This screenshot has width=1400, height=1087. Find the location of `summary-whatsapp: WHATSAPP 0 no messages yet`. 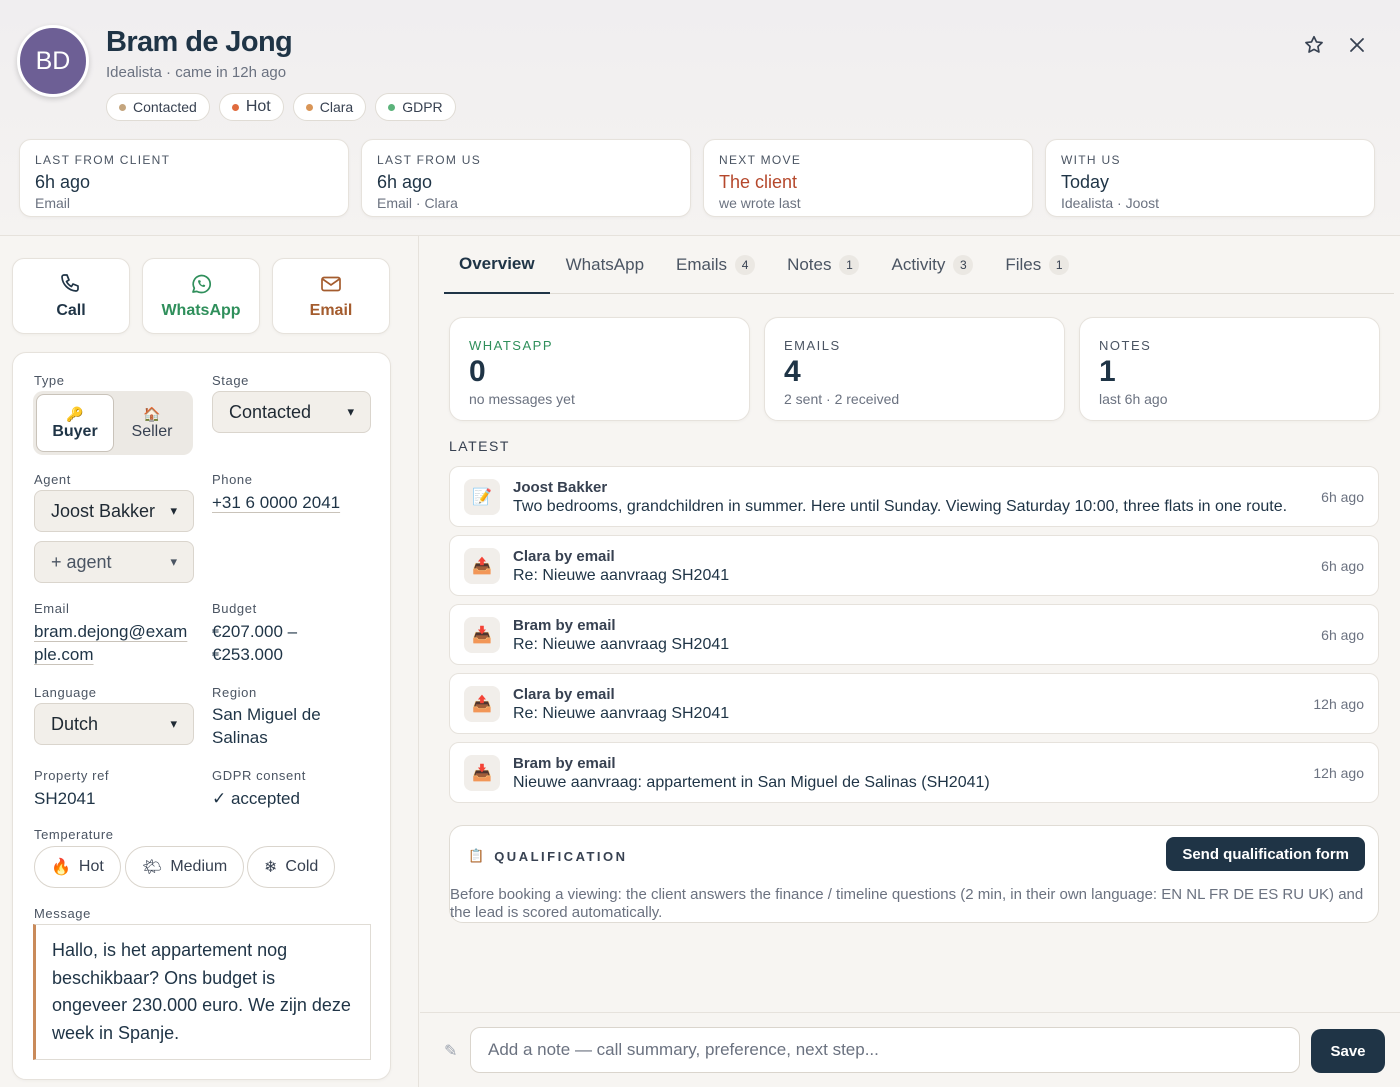

summary-whatsapp: WHATSAPP 0 no messages yet is located at coordinates (599, 369).